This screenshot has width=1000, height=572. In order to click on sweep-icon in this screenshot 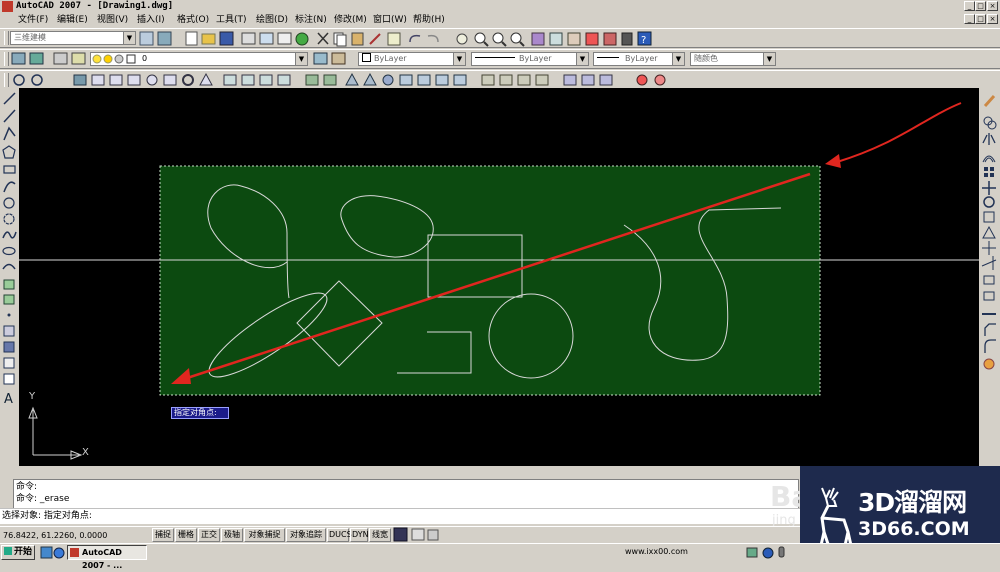, I will do `click(266, 80)`.